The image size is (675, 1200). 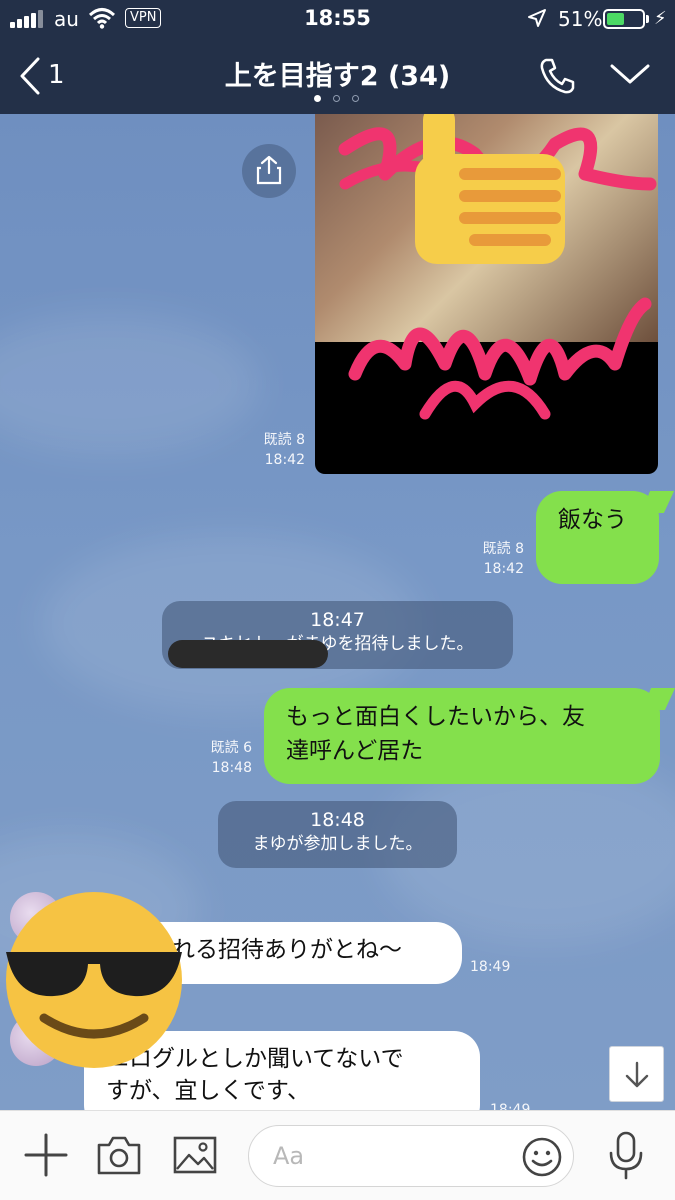 I want to click on sunglasses-emoji, so click(x=94, y=980).